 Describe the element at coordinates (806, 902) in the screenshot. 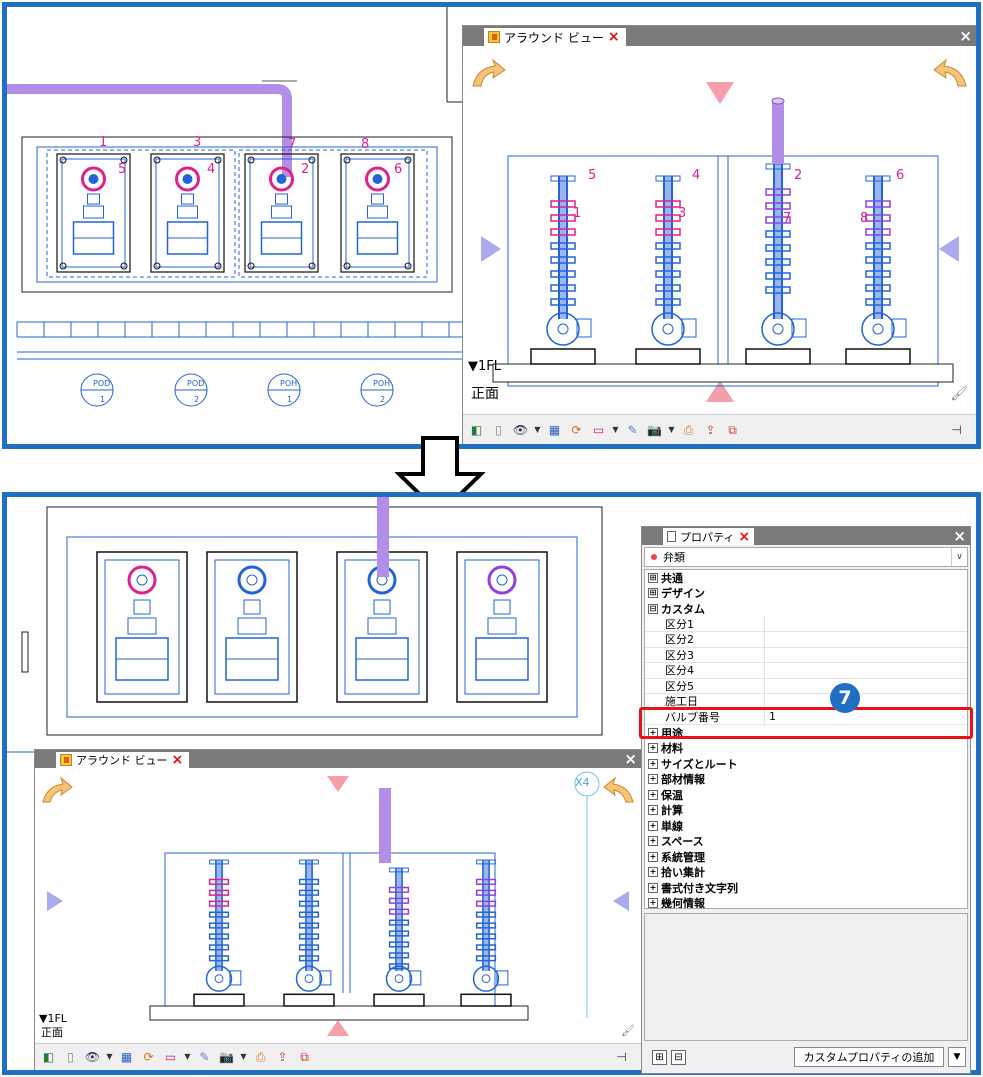

I see `property-category: + 幾何情報` at that location.